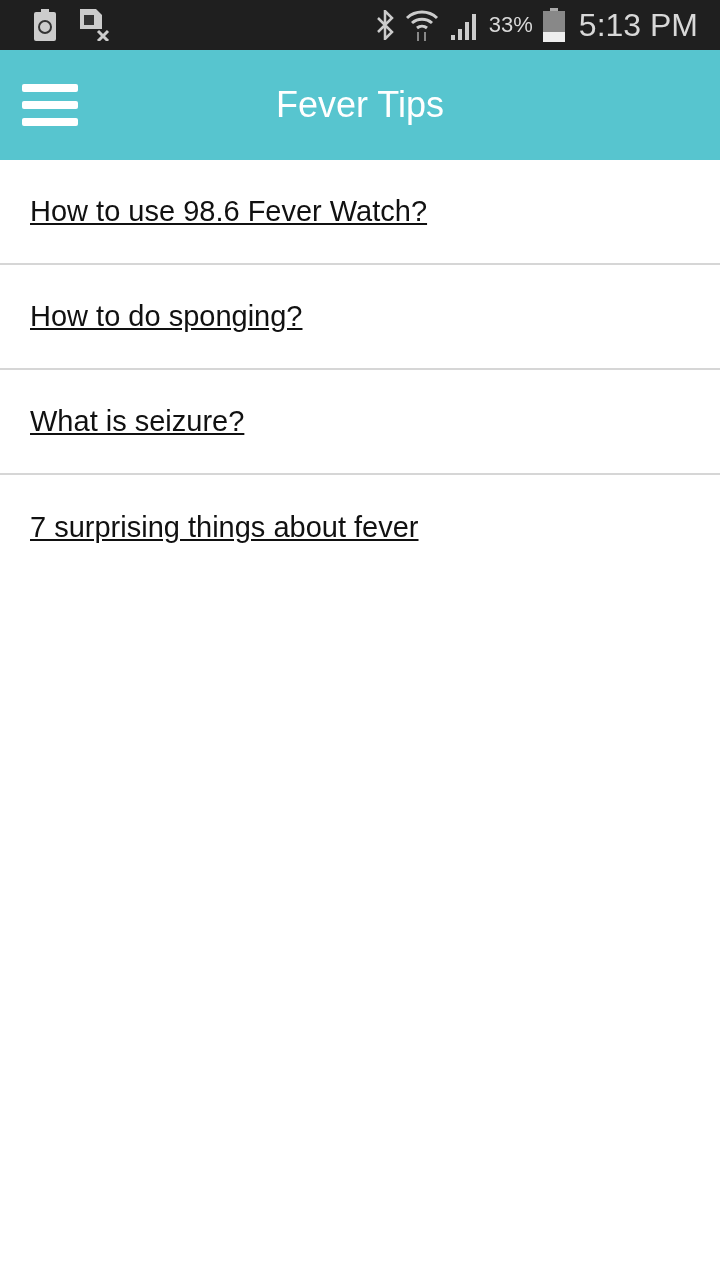  I want to click on tip-link: 7 surprising things about fever, so click(224, 527).